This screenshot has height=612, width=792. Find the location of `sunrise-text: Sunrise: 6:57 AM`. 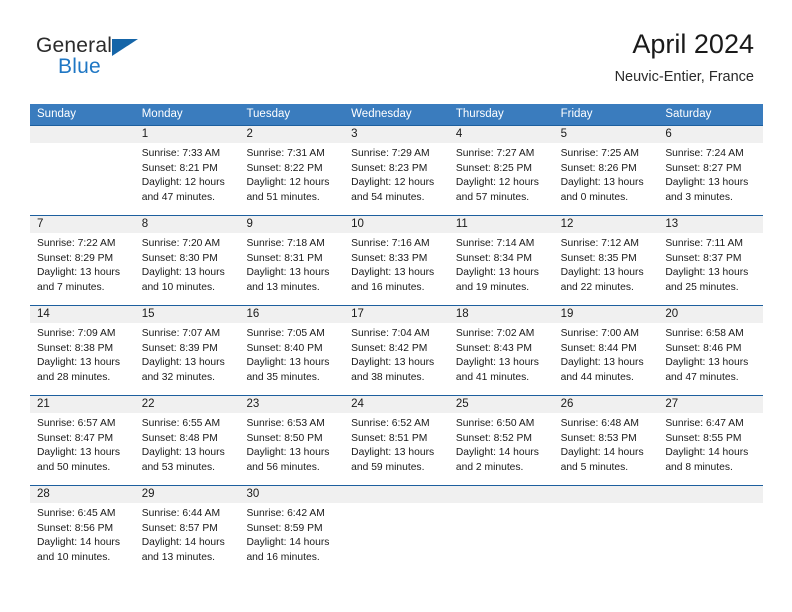

sunrise-text: Sunrise: 6:57 AM is located at coordinates (76, 423).